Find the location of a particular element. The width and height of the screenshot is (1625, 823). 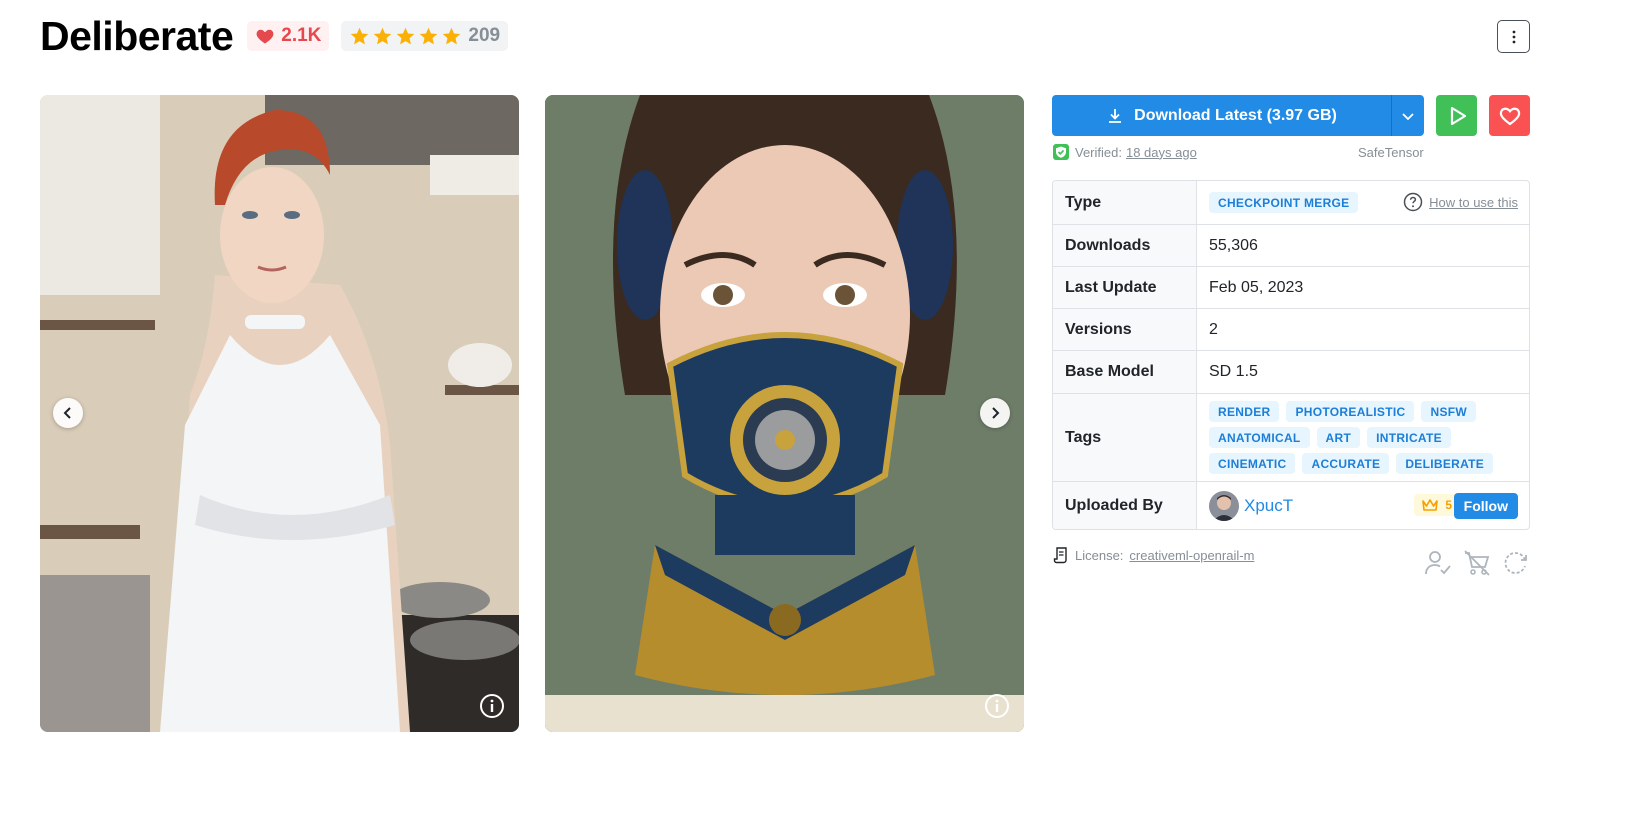

gallery-next-button is located at coordinates (995, 413).